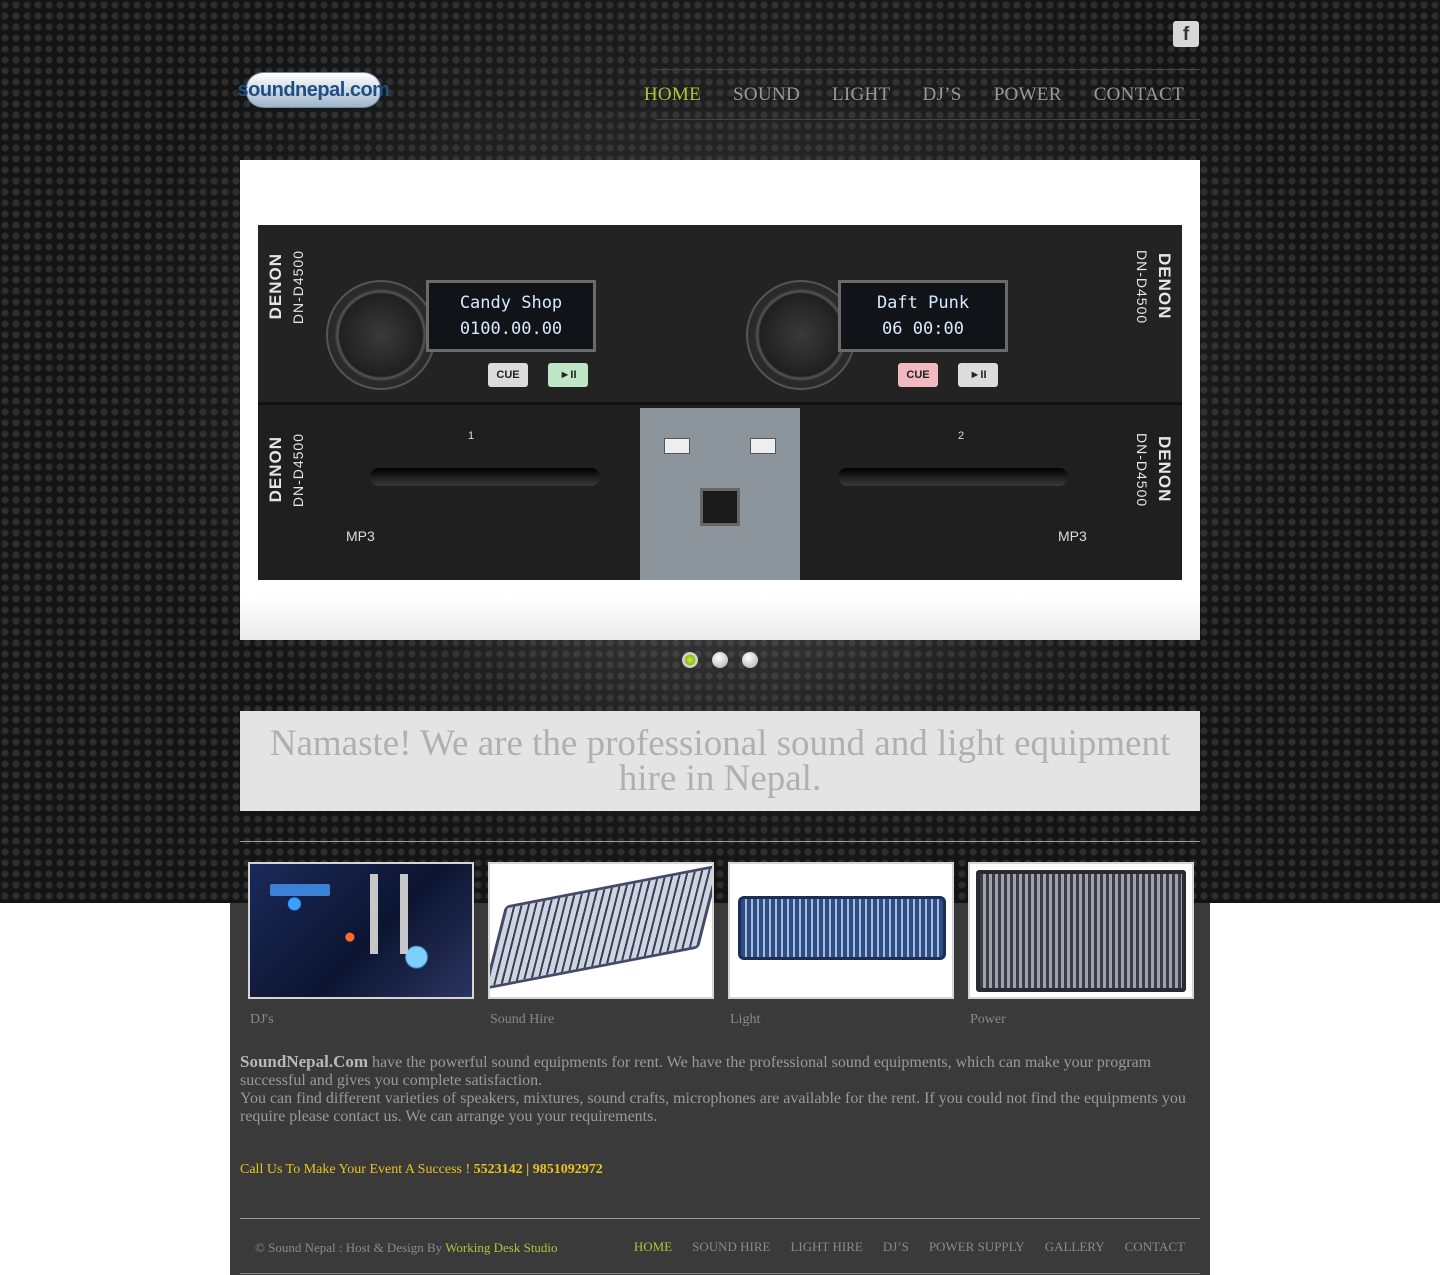 This screenshot has height=1275, width=1440. What do you see at coordinates (275, 469) in the screenshot?
I see `brand-label-lower: DENON` at bounding box center [275, 469].